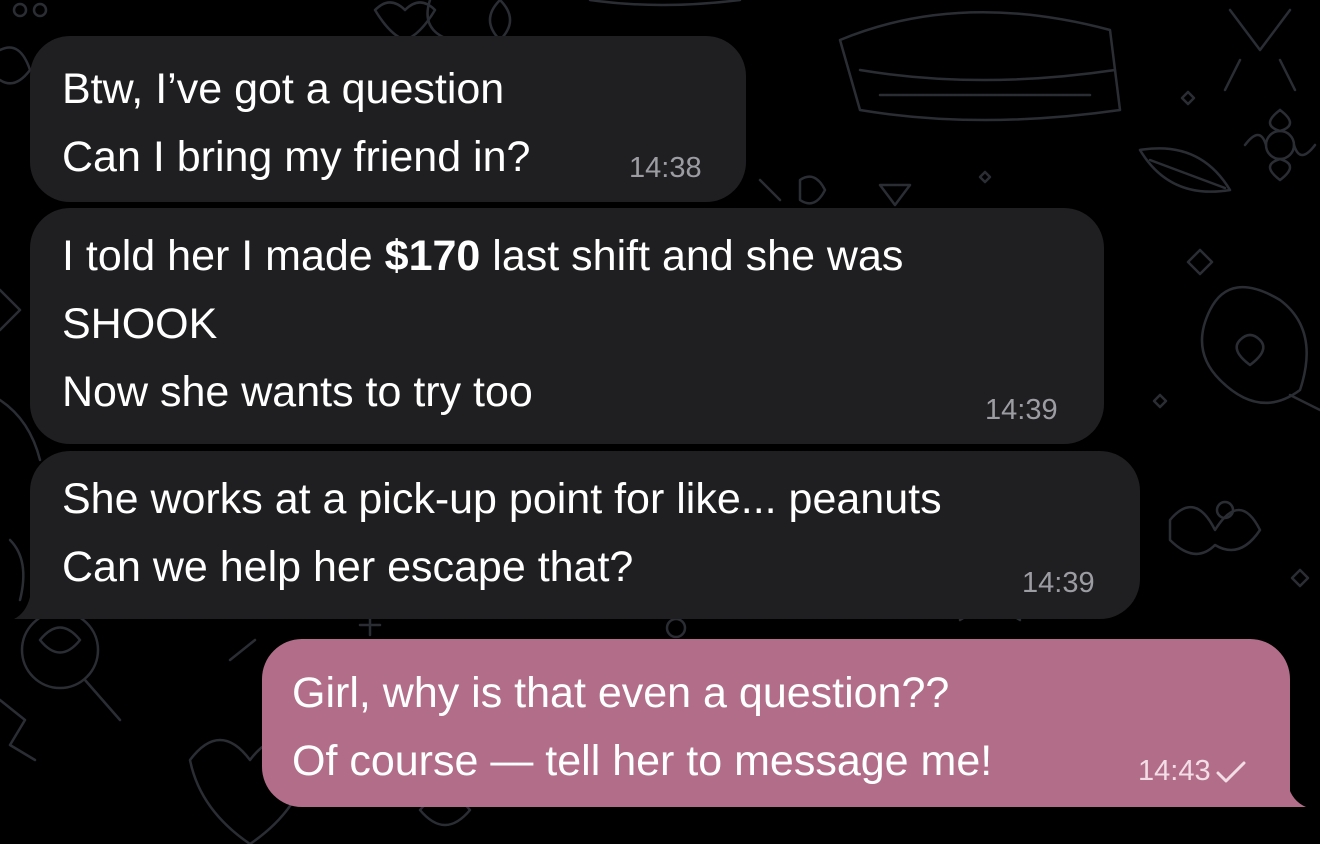 This screenshot has width=1320, height=844. Describe the element at coordinates (1174, 771) in the screenshot. I see `message-time-text: 14:43` at that location.